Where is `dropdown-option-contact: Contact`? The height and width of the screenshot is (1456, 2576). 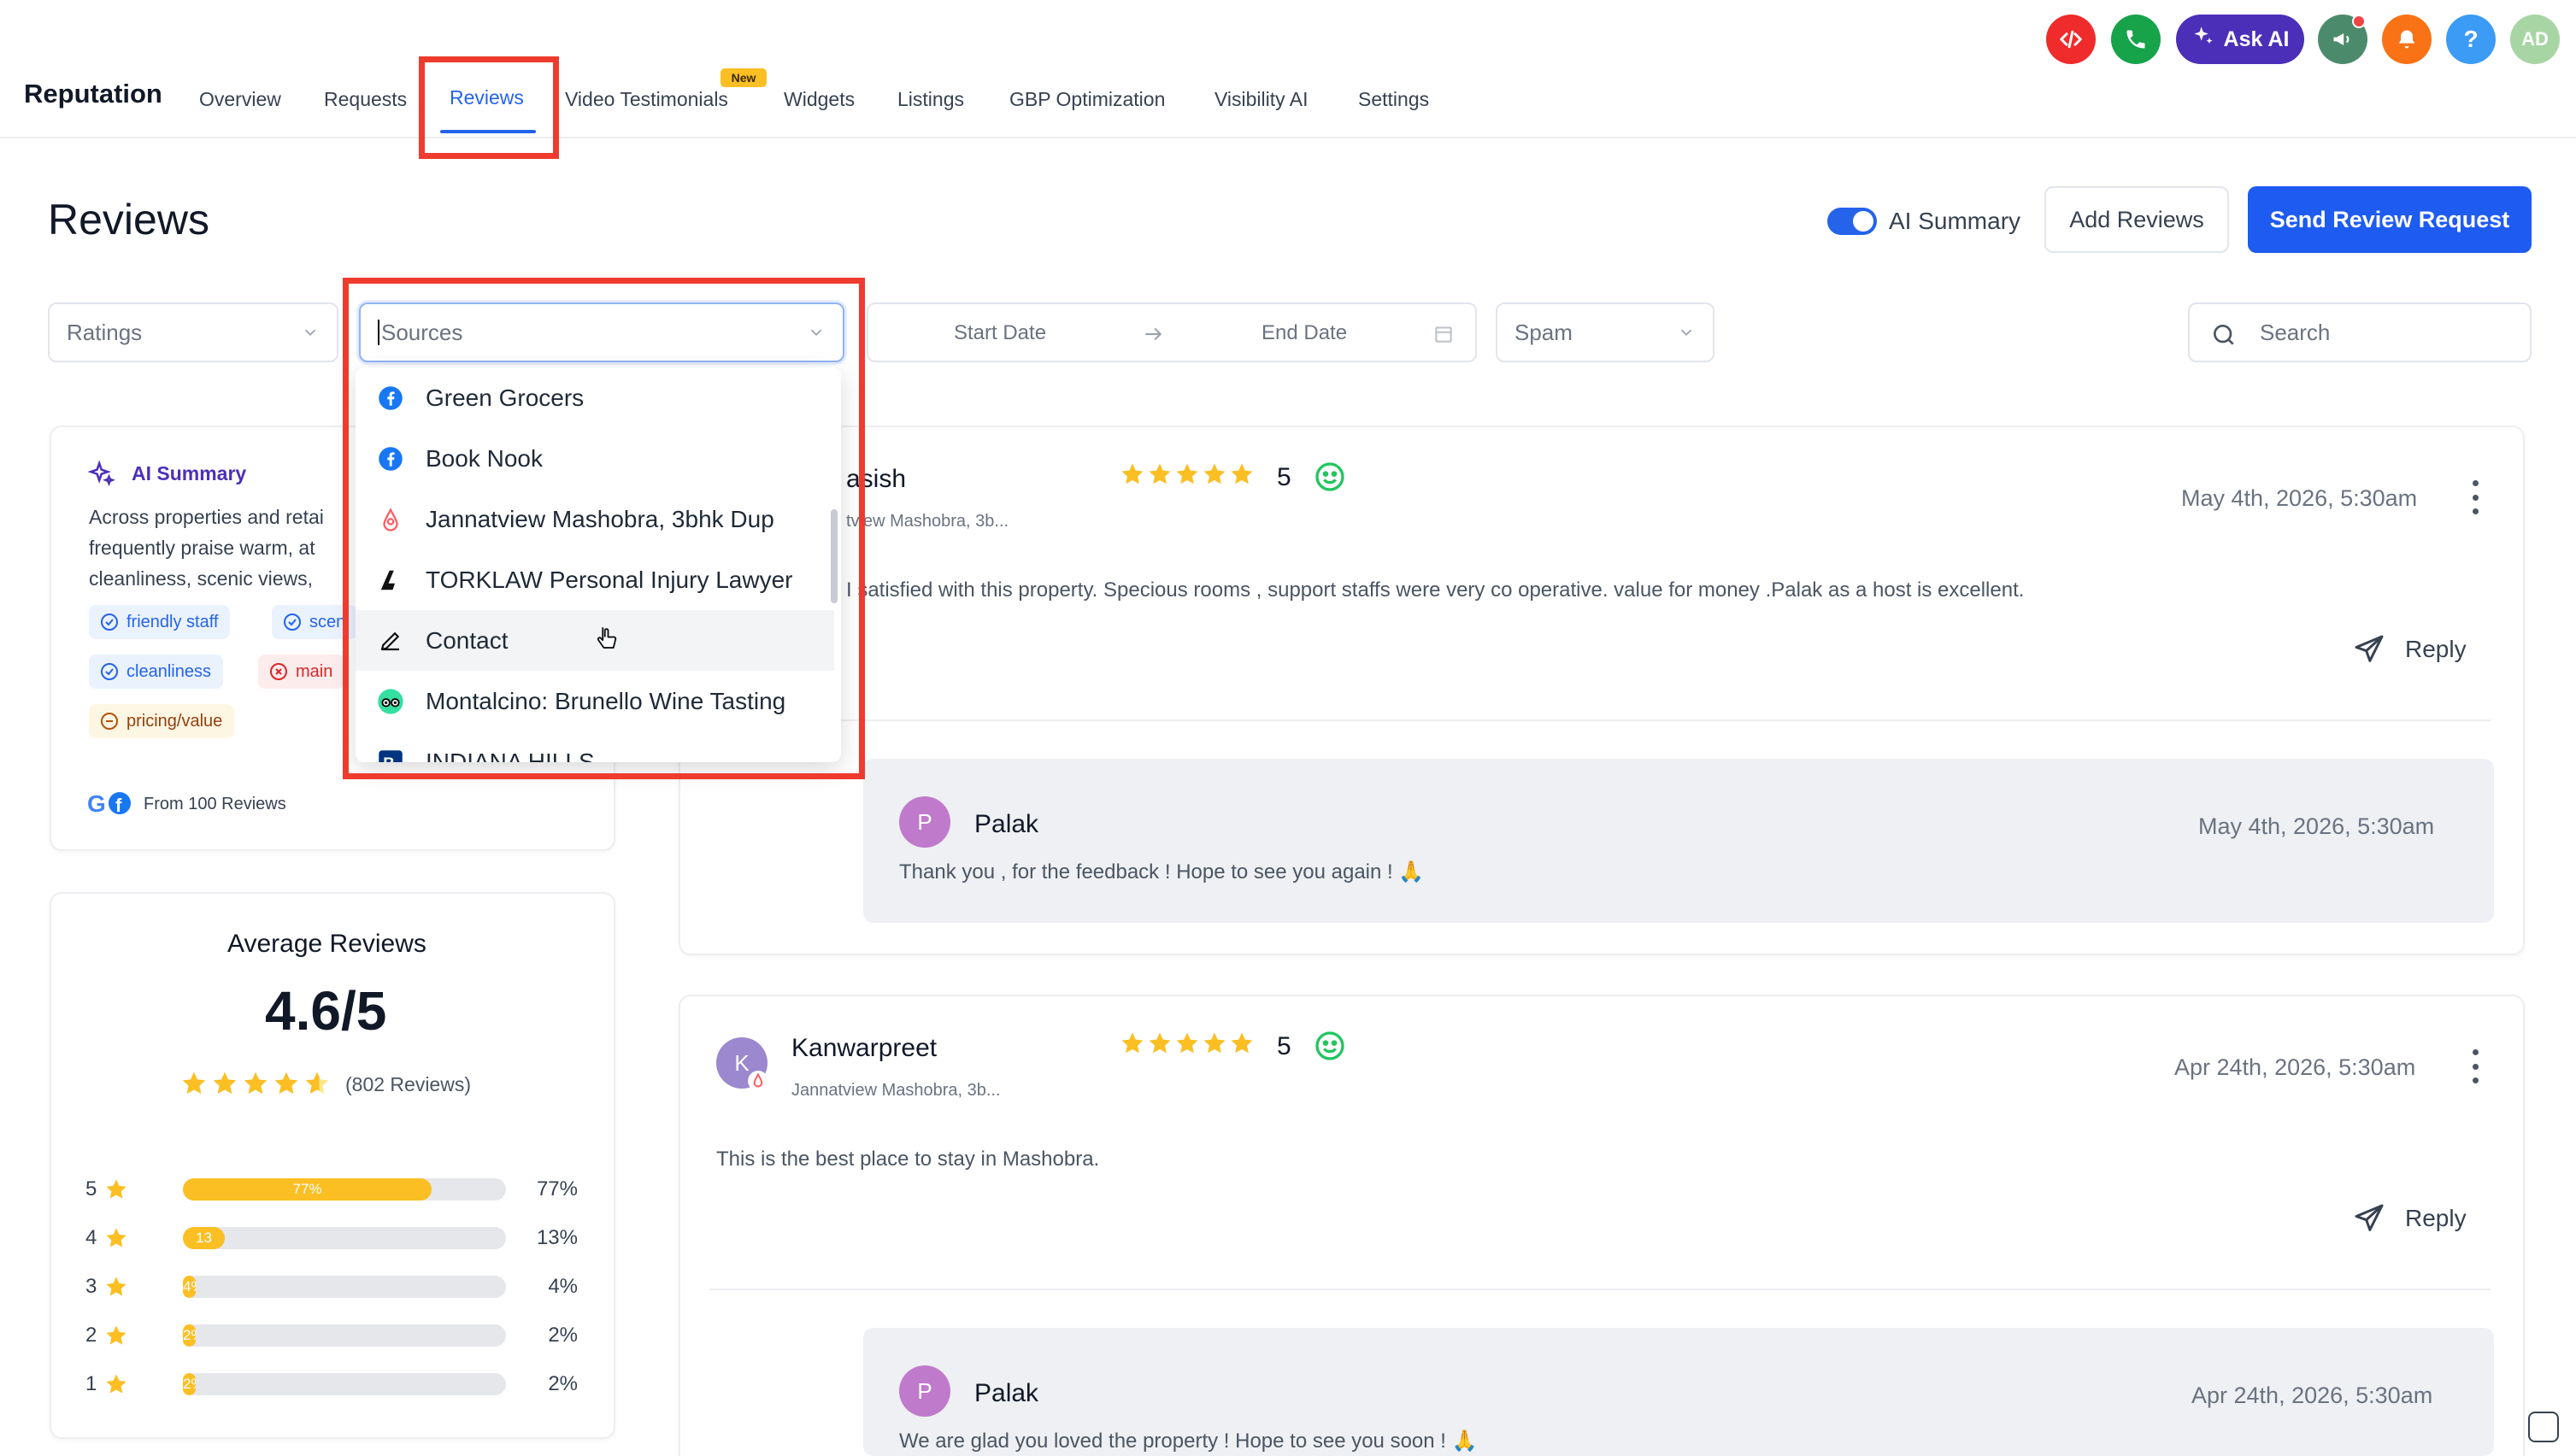
dropdown-option-contact: Contact is located at coordinates (595, 641).